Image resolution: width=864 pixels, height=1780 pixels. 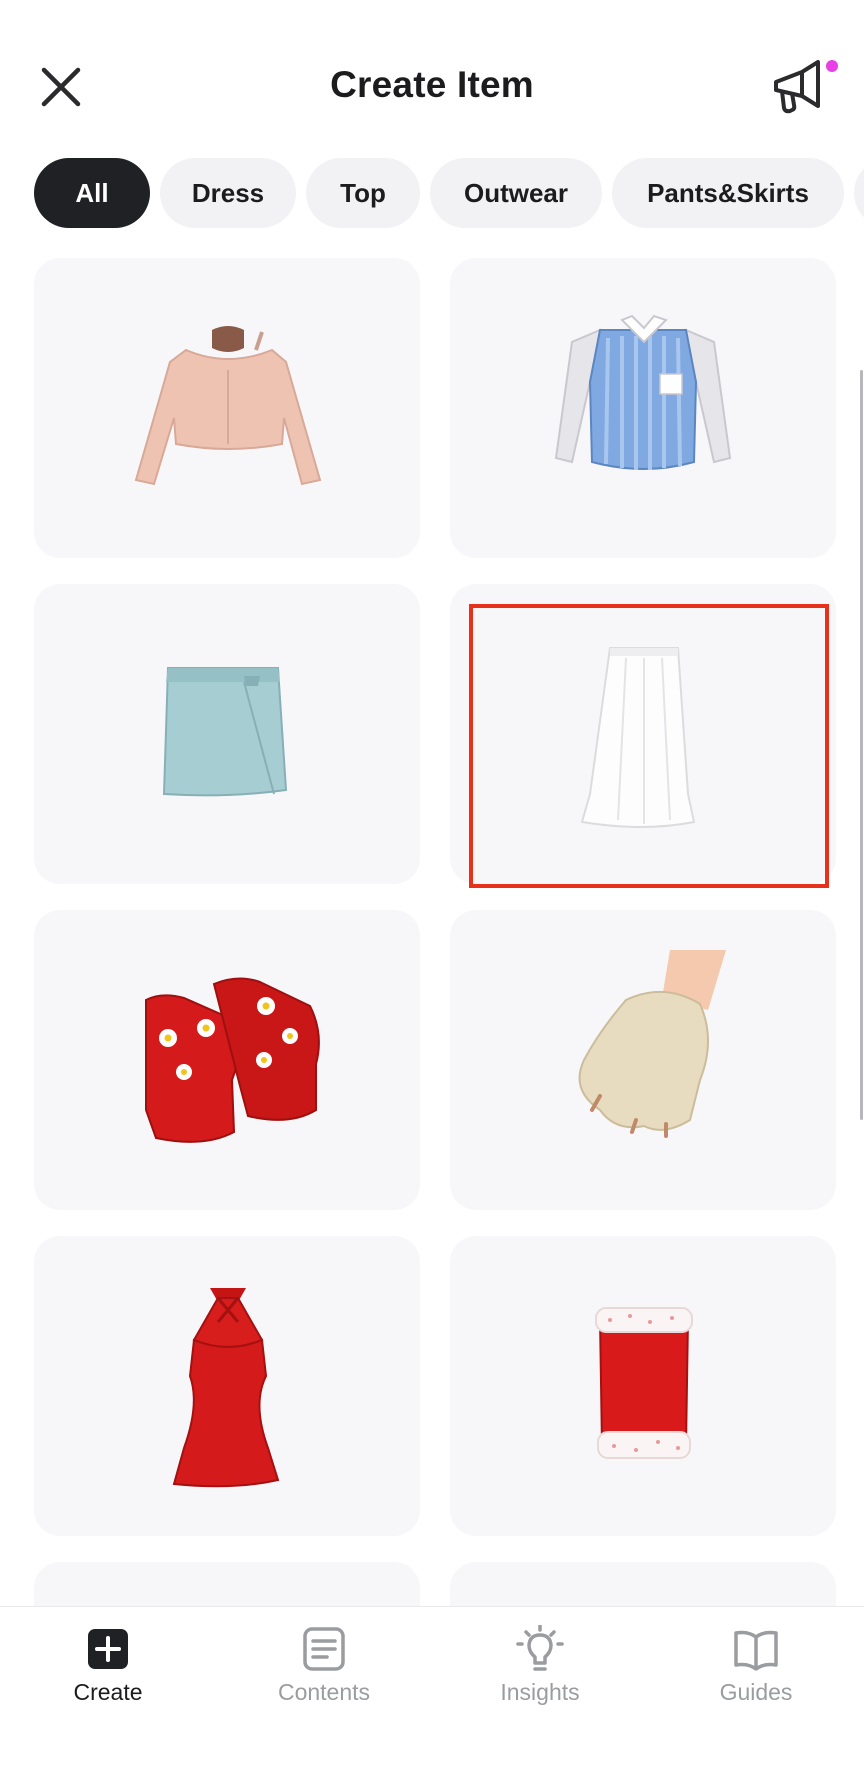 I want to click on plus-square-icon, so click(x=108, y=1649).